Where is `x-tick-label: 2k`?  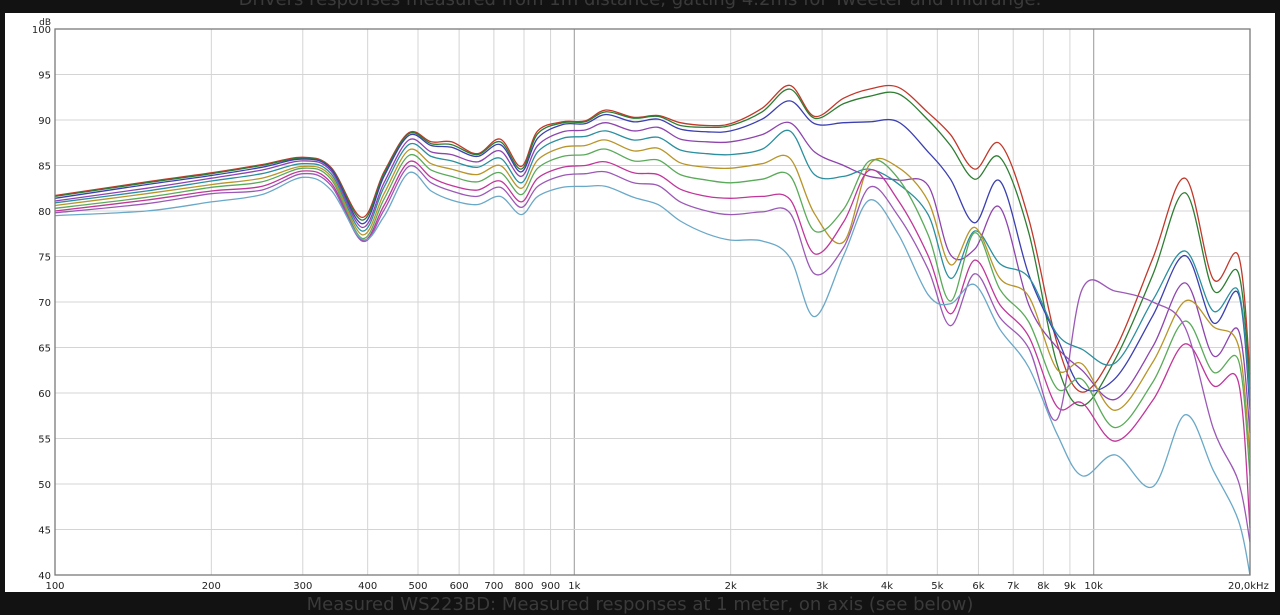
x-tick-label: 2k is located at coordinates (731, 586).